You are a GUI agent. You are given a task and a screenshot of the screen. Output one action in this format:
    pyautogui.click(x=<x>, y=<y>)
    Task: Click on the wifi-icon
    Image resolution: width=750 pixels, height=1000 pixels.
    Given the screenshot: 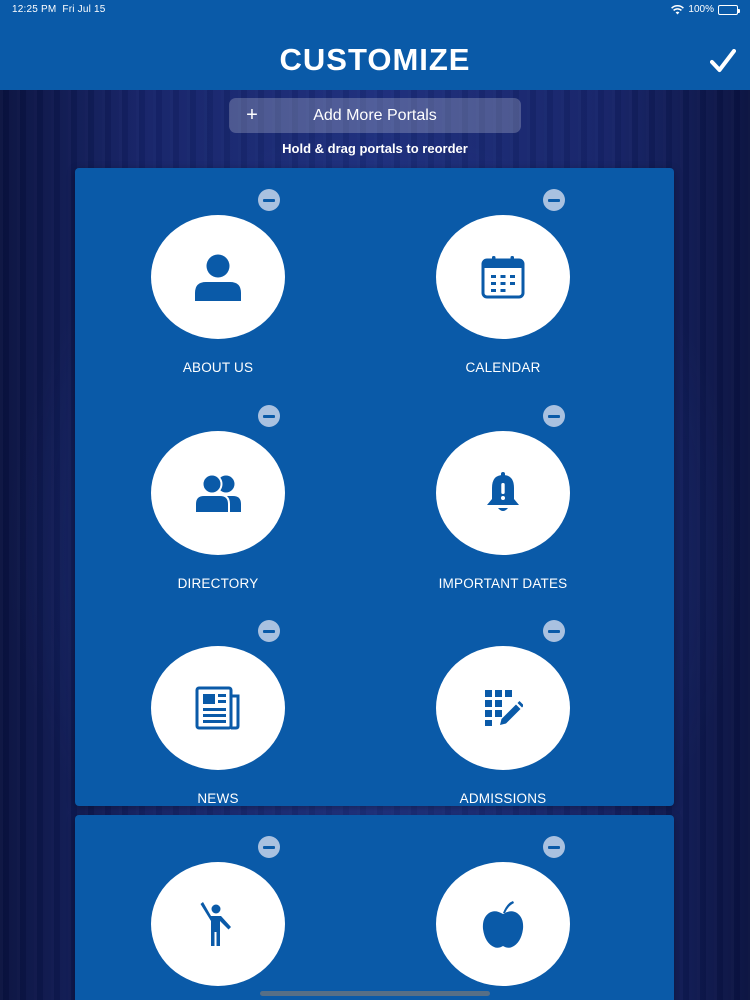 What is the action you would take?
    pyautogui.click(x=678, y=9)
    